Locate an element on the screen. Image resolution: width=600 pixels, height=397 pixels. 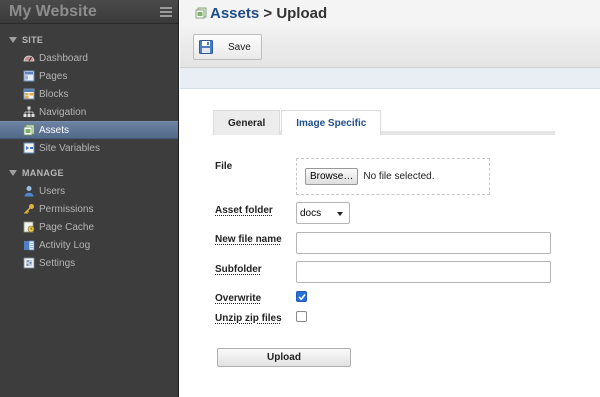
asset-folder-value: docs is located at coordinates (311, 213).